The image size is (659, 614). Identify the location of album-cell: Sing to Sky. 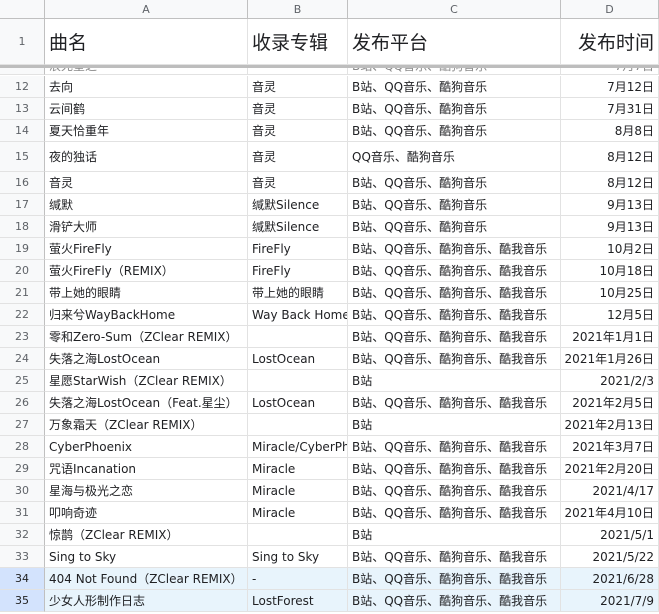
(298, 557).